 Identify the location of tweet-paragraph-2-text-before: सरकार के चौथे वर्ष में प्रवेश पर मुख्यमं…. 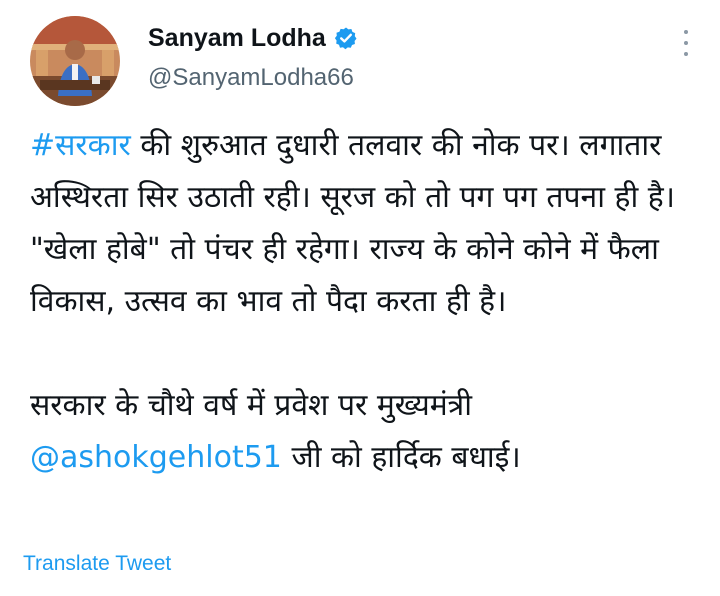
(251, 405).